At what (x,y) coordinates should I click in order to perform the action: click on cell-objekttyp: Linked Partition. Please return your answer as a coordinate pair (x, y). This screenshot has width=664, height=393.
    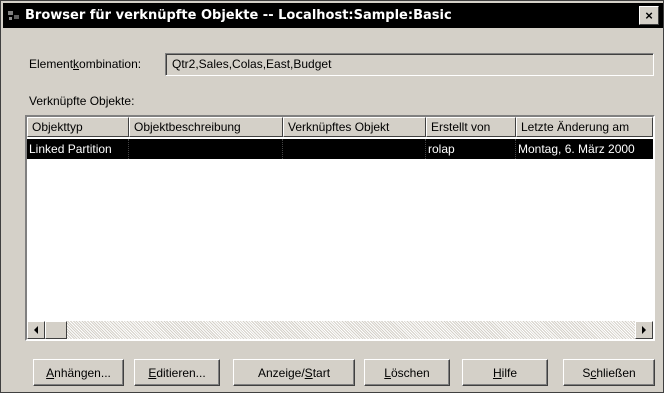
    Looking at the image, I should click on (78, 149).